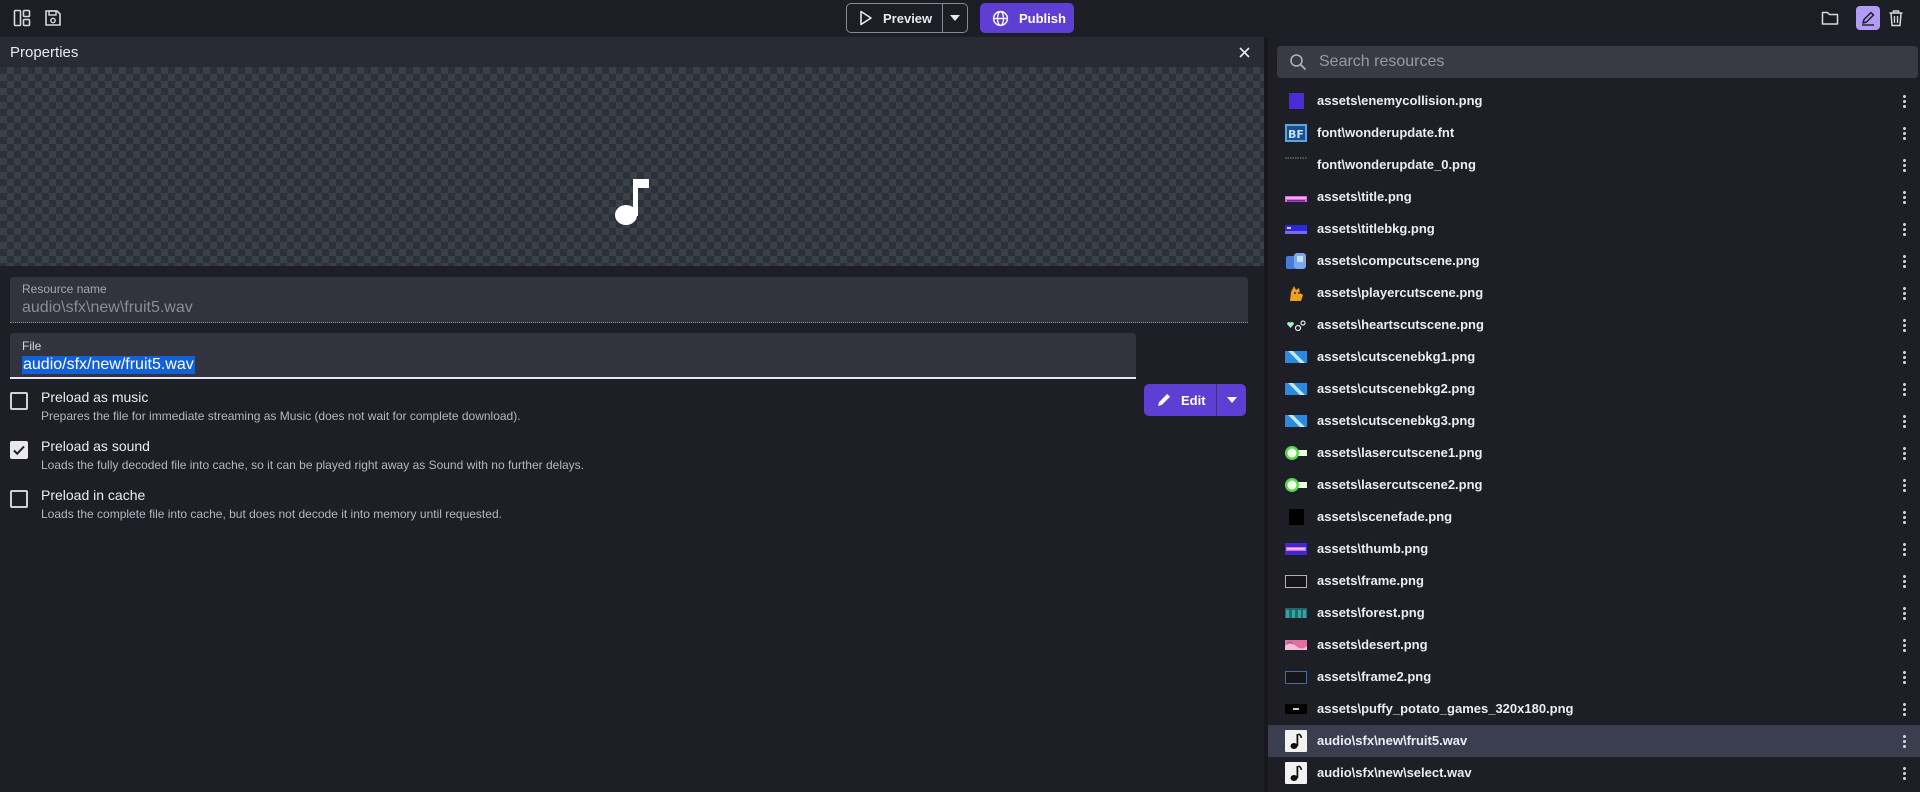 The width and height of the screenshot is (1920, 792). Describe the element at coordinates (1296, 581) in the screenshot. I see `frame-thumb-icon` at that location.